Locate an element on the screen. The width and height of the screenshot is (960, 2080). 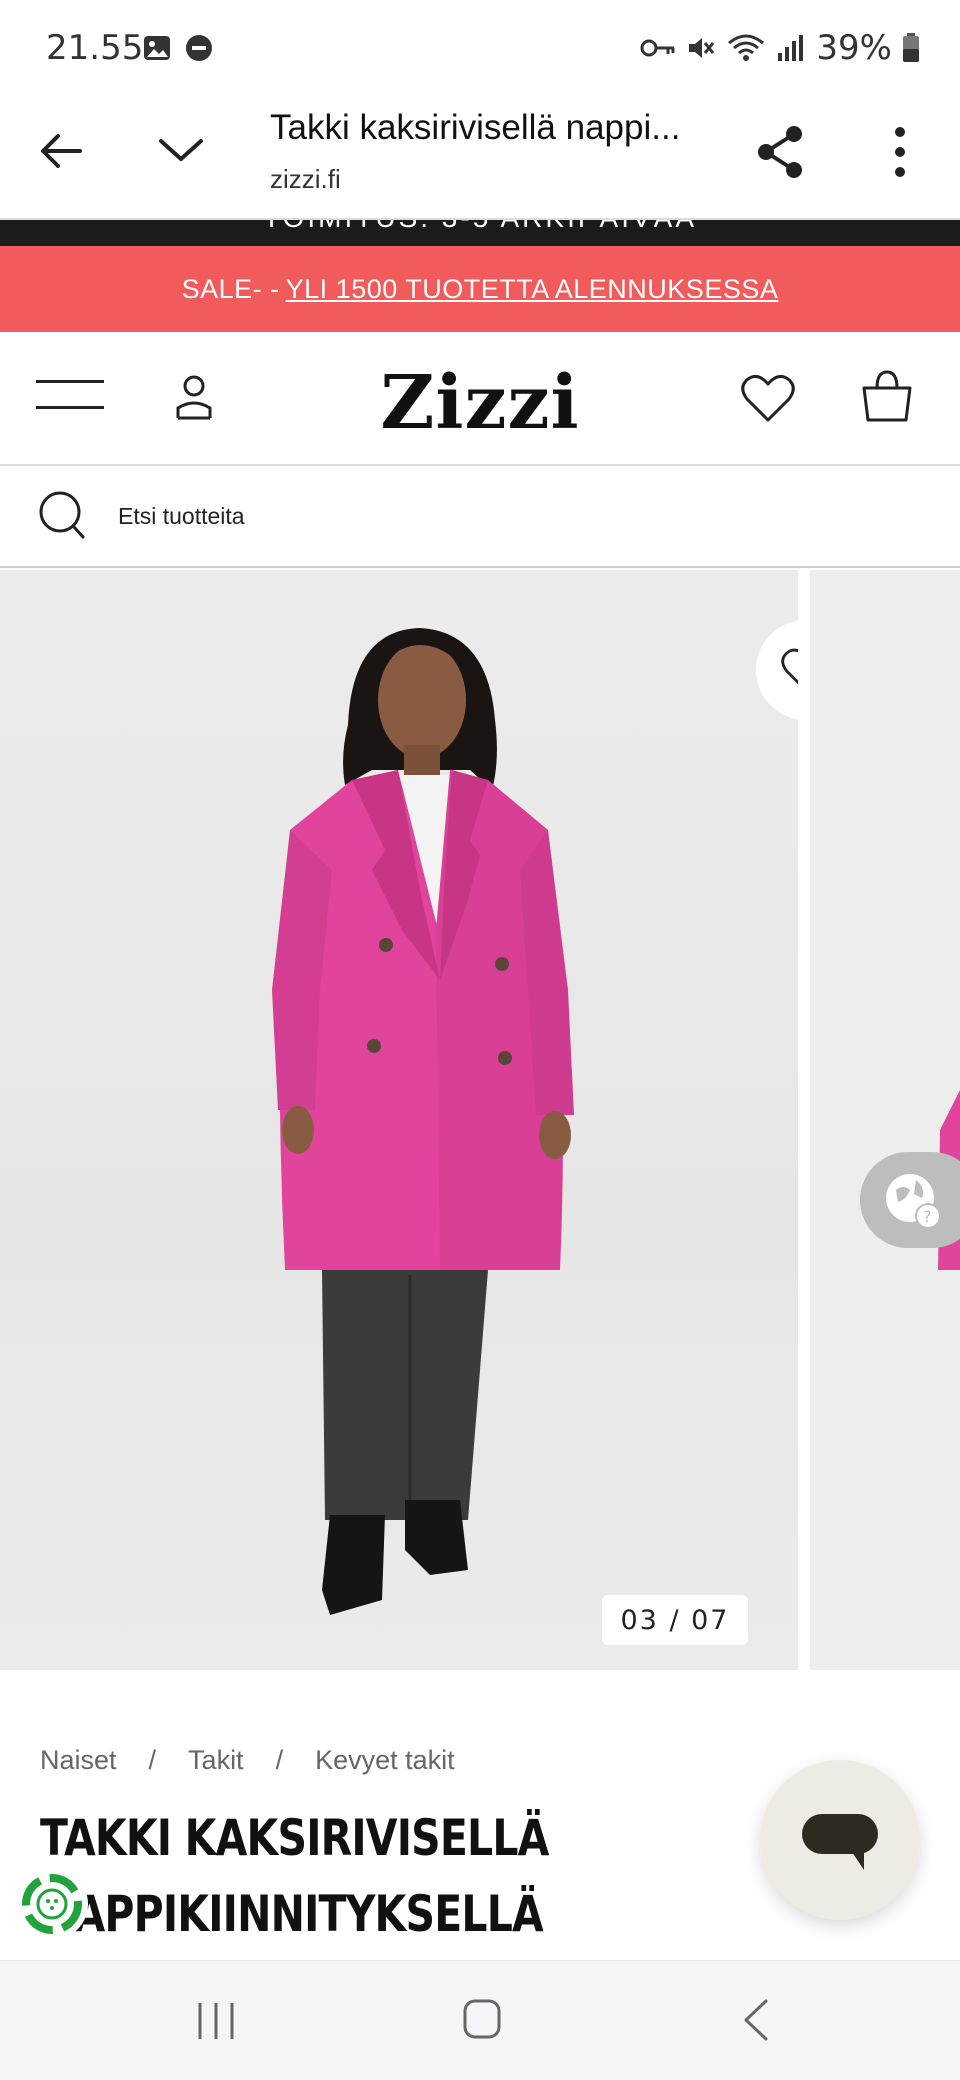
translate-icon: ? is located at coordinates (913, 1201).